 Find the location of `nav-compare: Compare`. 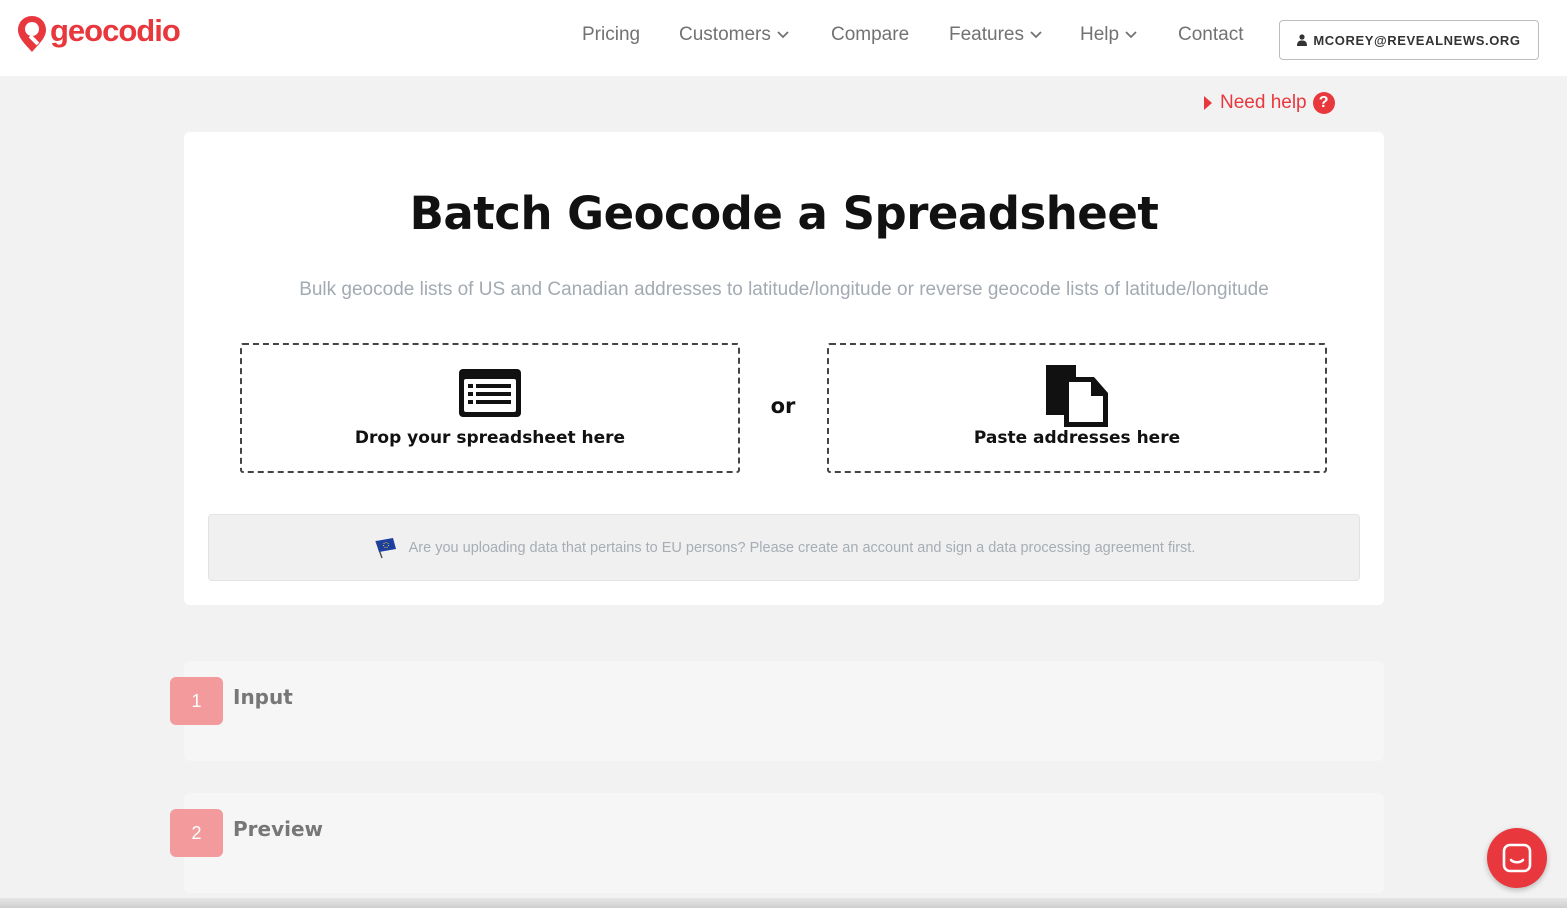

nav-compare: Compare is located at coordinates (870, 35).